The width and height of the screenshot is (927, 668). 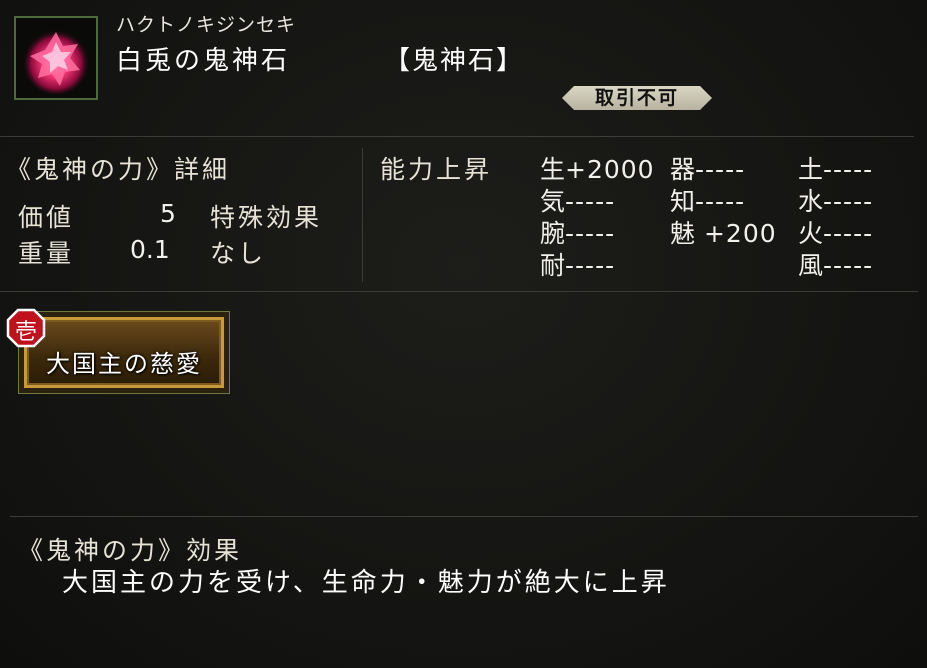 What do you see at coordinates (836, 265) in the screenshot?
I see `stat-wind: 風-----` at bounding box center [836, 265].